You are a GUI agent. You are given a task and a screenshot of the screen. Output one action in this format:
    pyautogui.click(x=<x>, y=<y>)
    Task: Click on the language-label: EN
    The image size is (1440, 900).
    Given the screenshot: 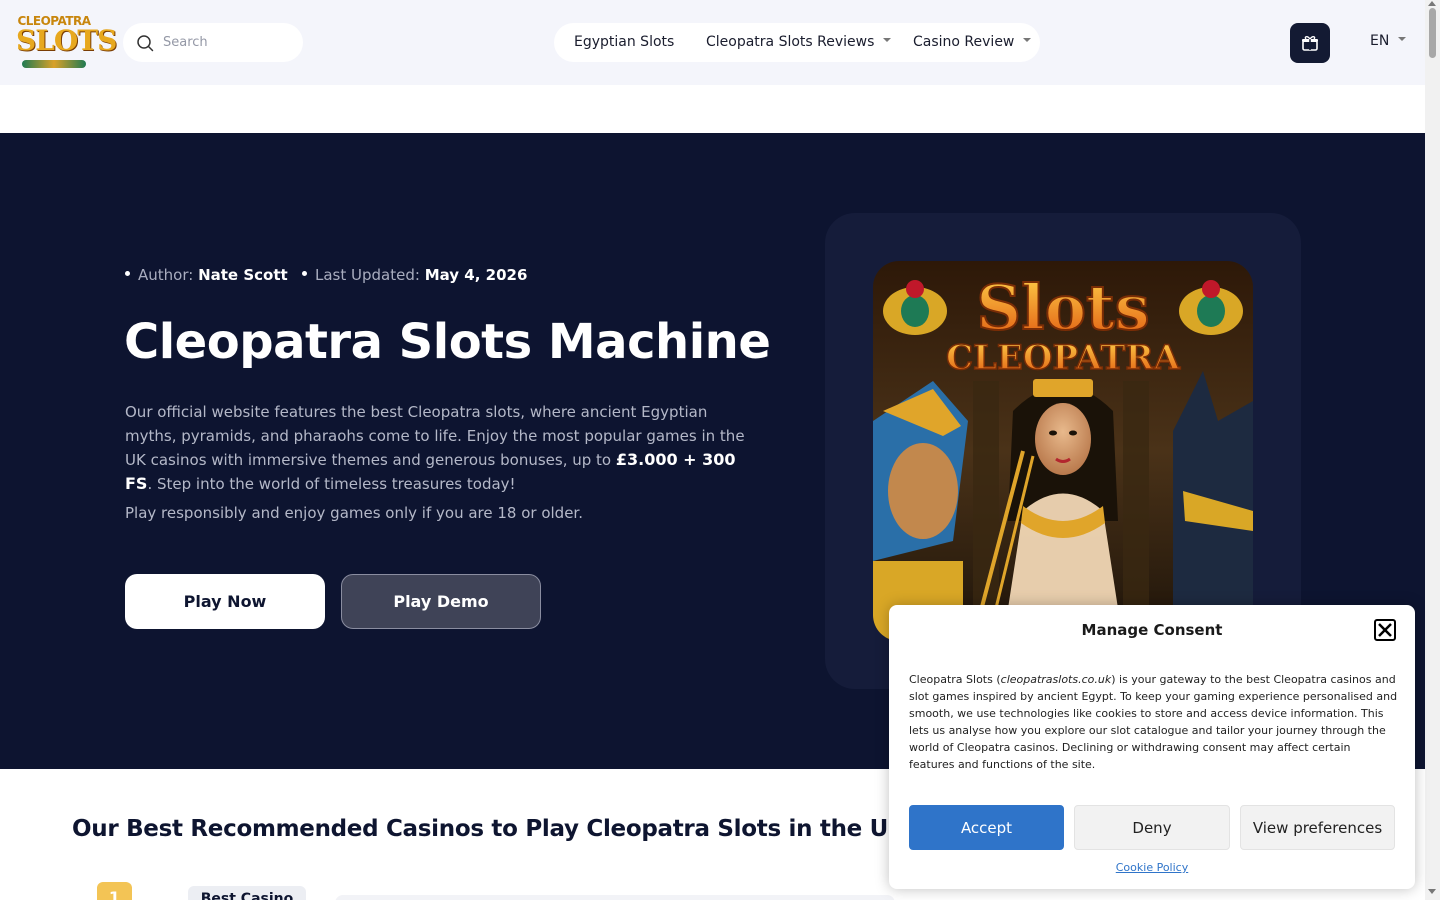 What is the action you would take?
    pyautogui.click(x=1380, y=41)
    